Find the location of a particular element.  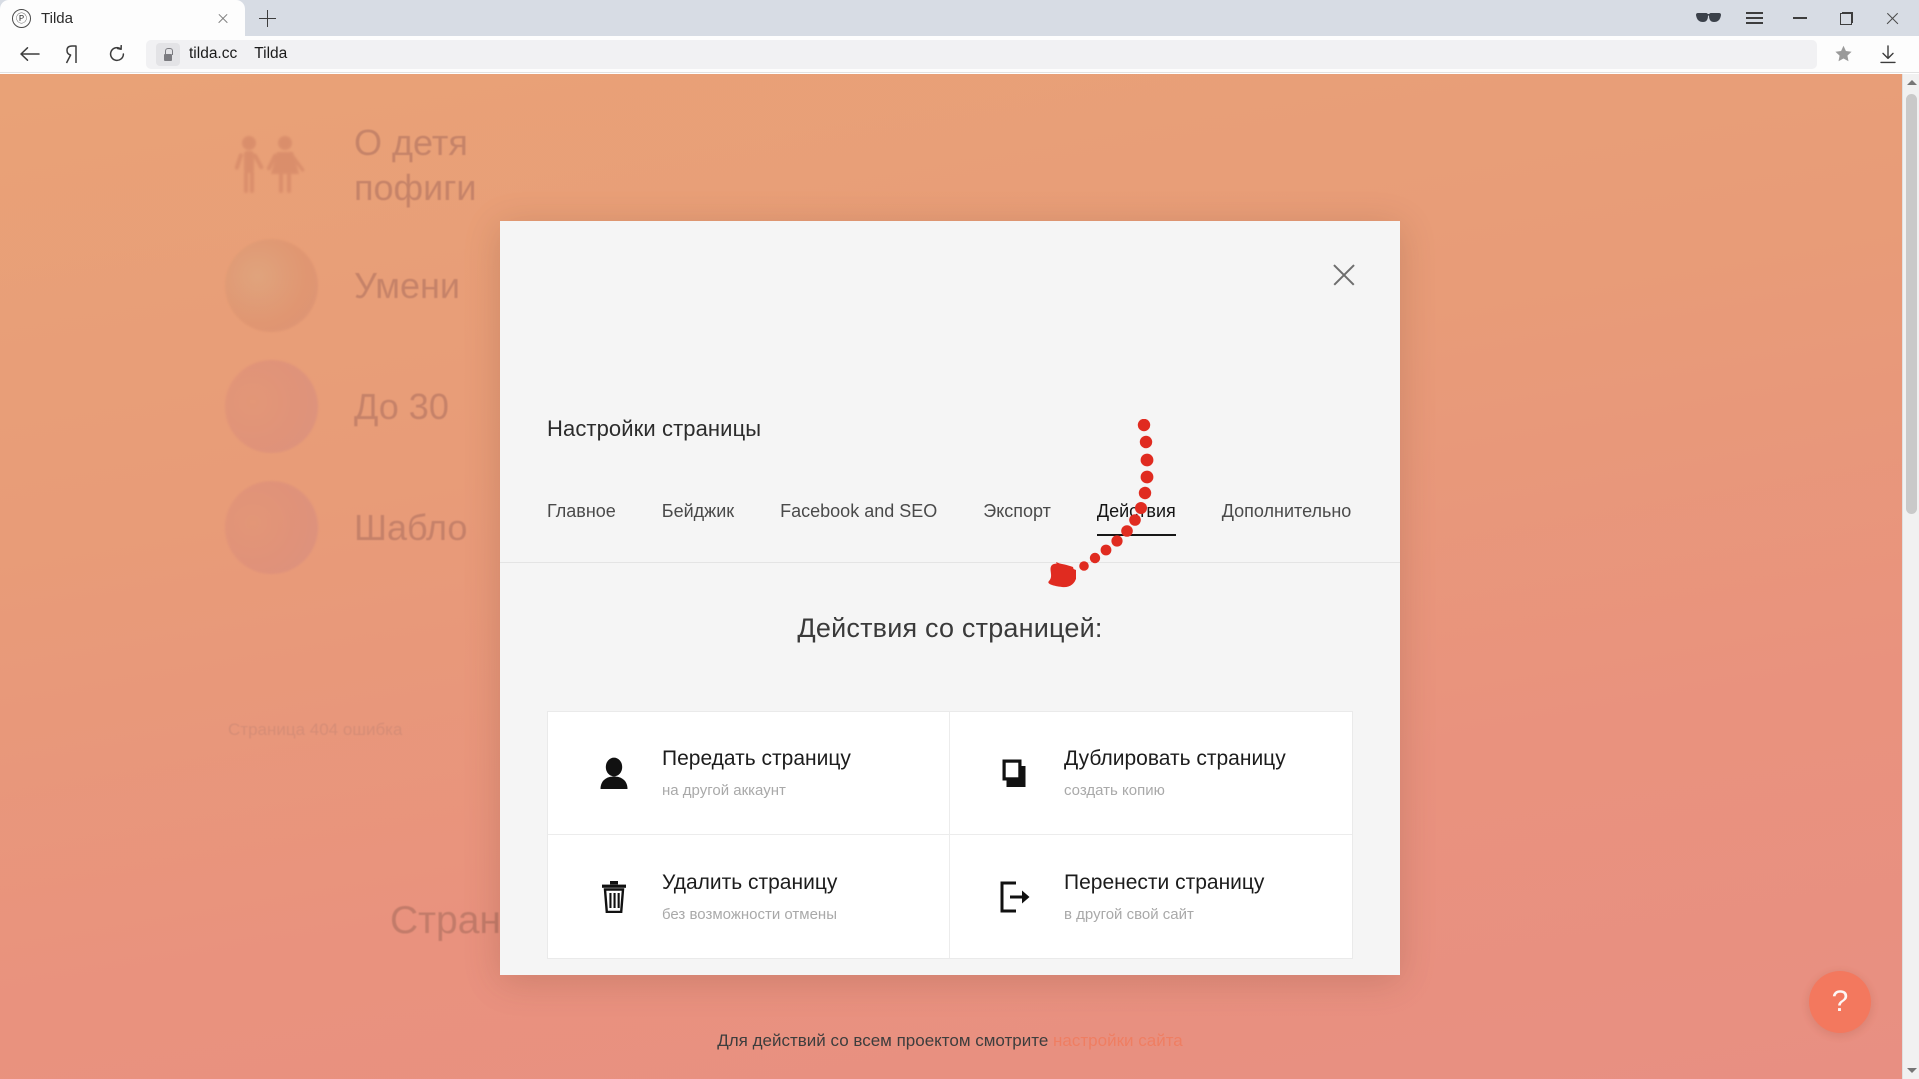

window-close-icon is located at coordinates (1892, 18).